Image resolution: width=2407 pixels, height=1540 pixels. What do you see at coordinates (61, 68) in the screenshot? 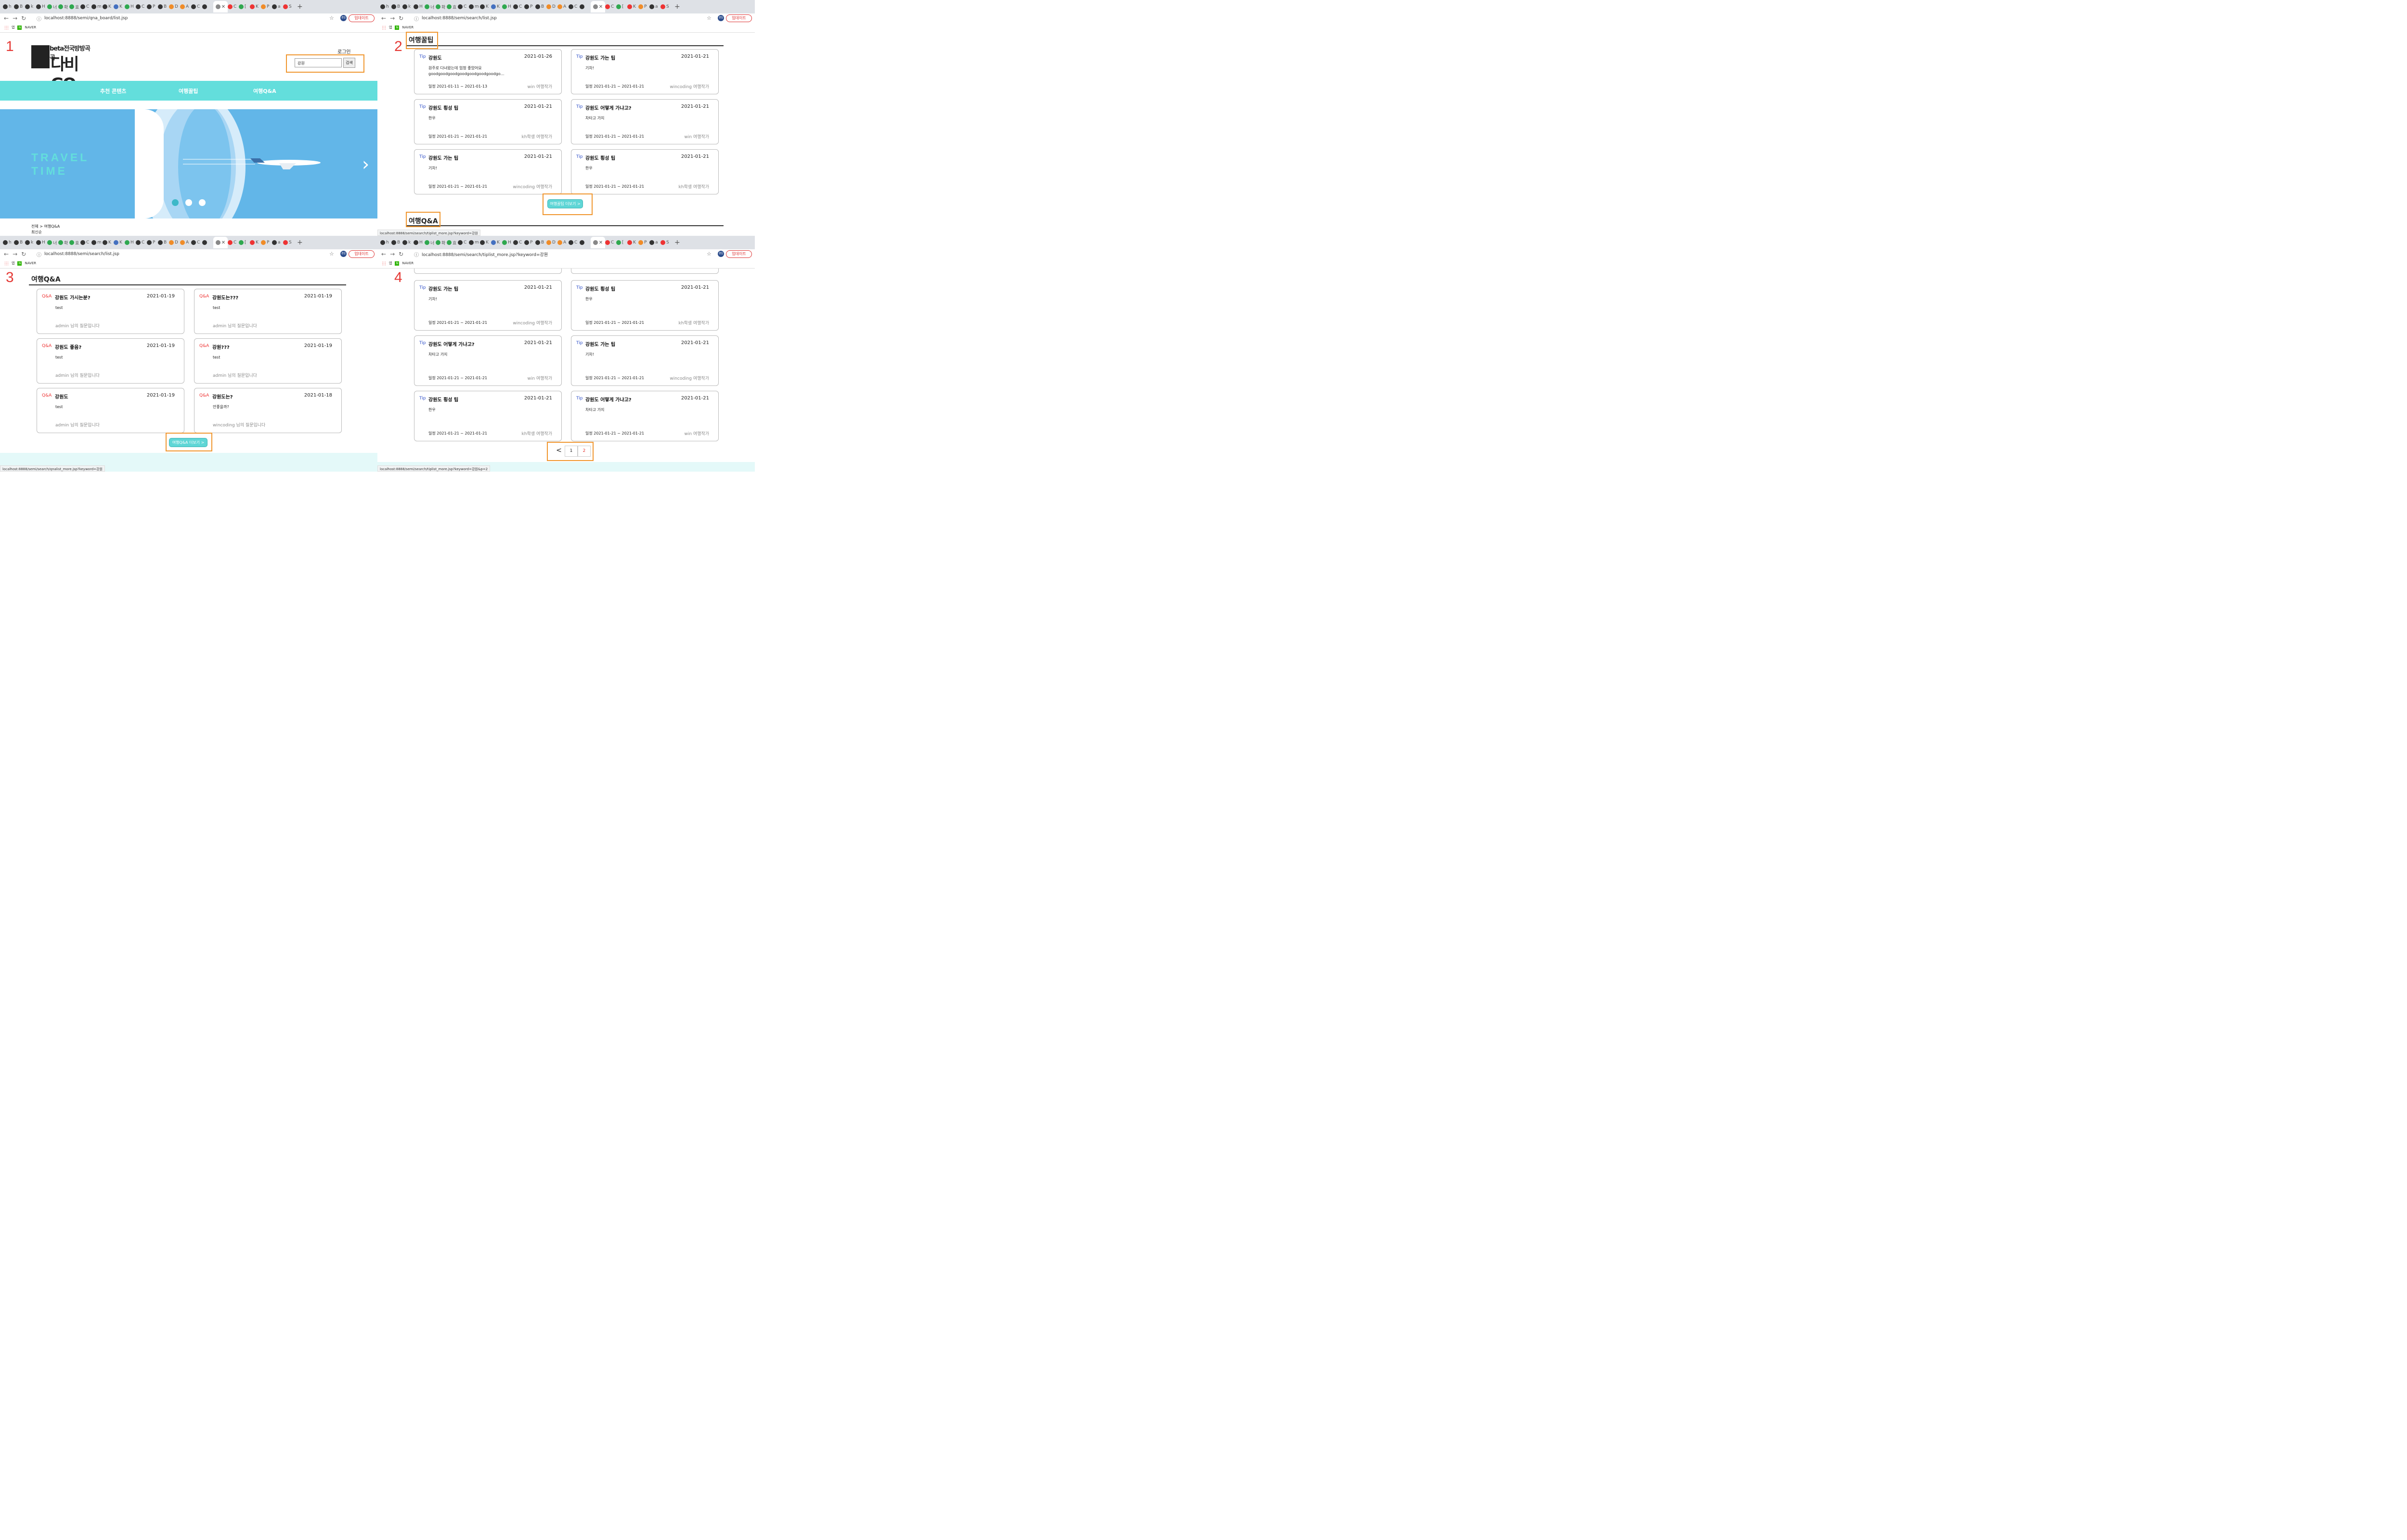
I see `site-logo: beta전국방방곡곡 다비GO` at bounding box center [61, 68].